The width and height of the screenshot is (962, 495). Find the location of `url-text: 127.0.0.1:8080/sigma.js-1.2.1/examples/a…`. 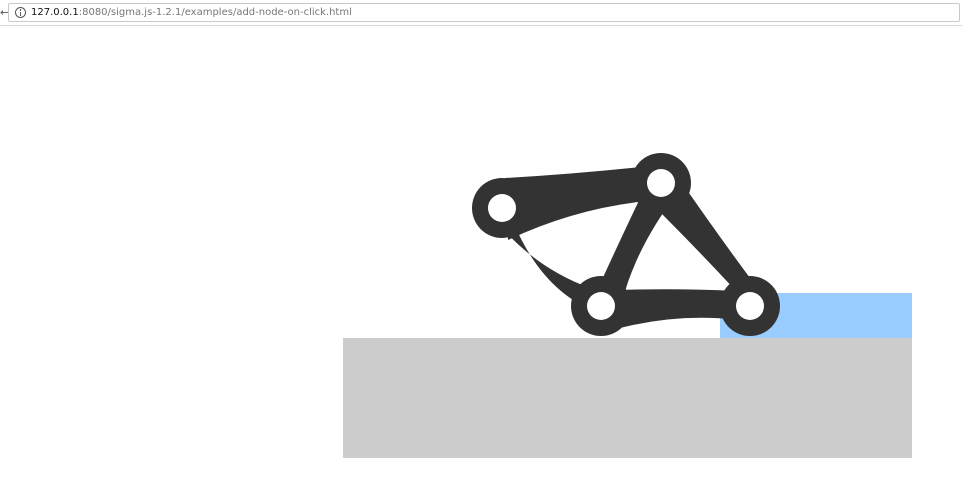

url-text: 127.0.0.1:8080/sigma.js-1.2.1/examples/a… is located at coordinates (191, 12).